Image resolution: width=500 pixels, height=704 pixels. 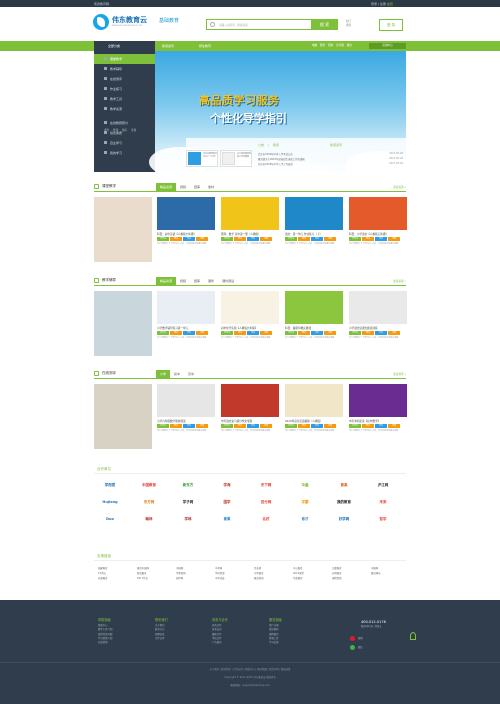 I want to click on partner-logo: 学子网, so click(x=188, y=502).